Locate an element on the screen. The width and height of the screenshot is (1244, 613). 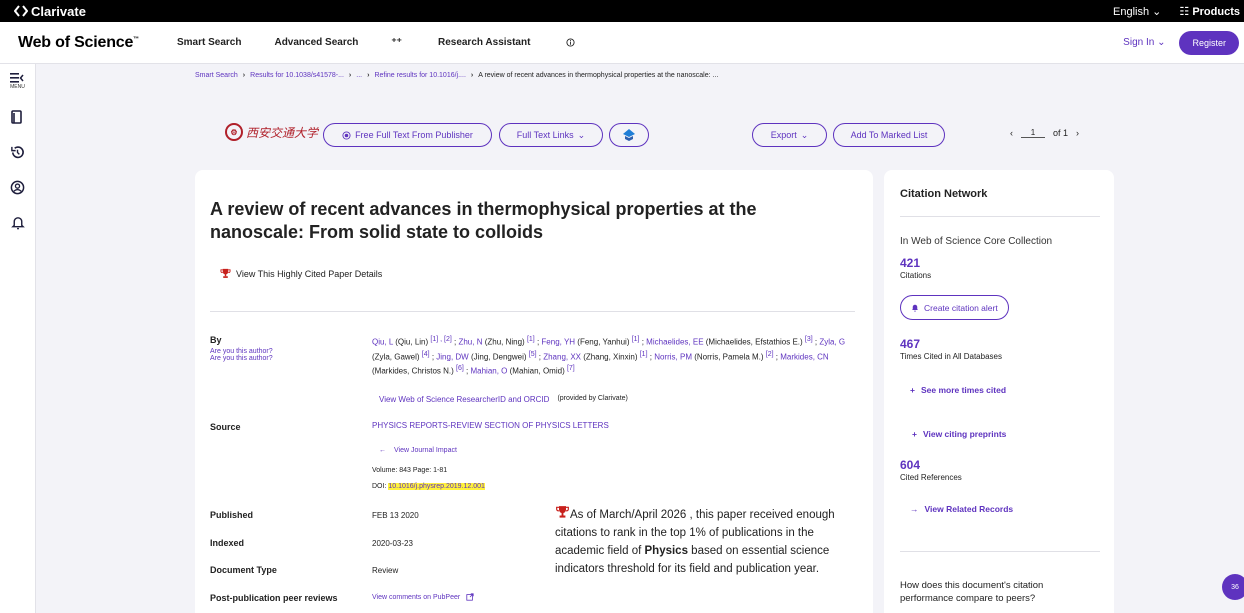
kopernio-icon is located at coordinates (629, 135).